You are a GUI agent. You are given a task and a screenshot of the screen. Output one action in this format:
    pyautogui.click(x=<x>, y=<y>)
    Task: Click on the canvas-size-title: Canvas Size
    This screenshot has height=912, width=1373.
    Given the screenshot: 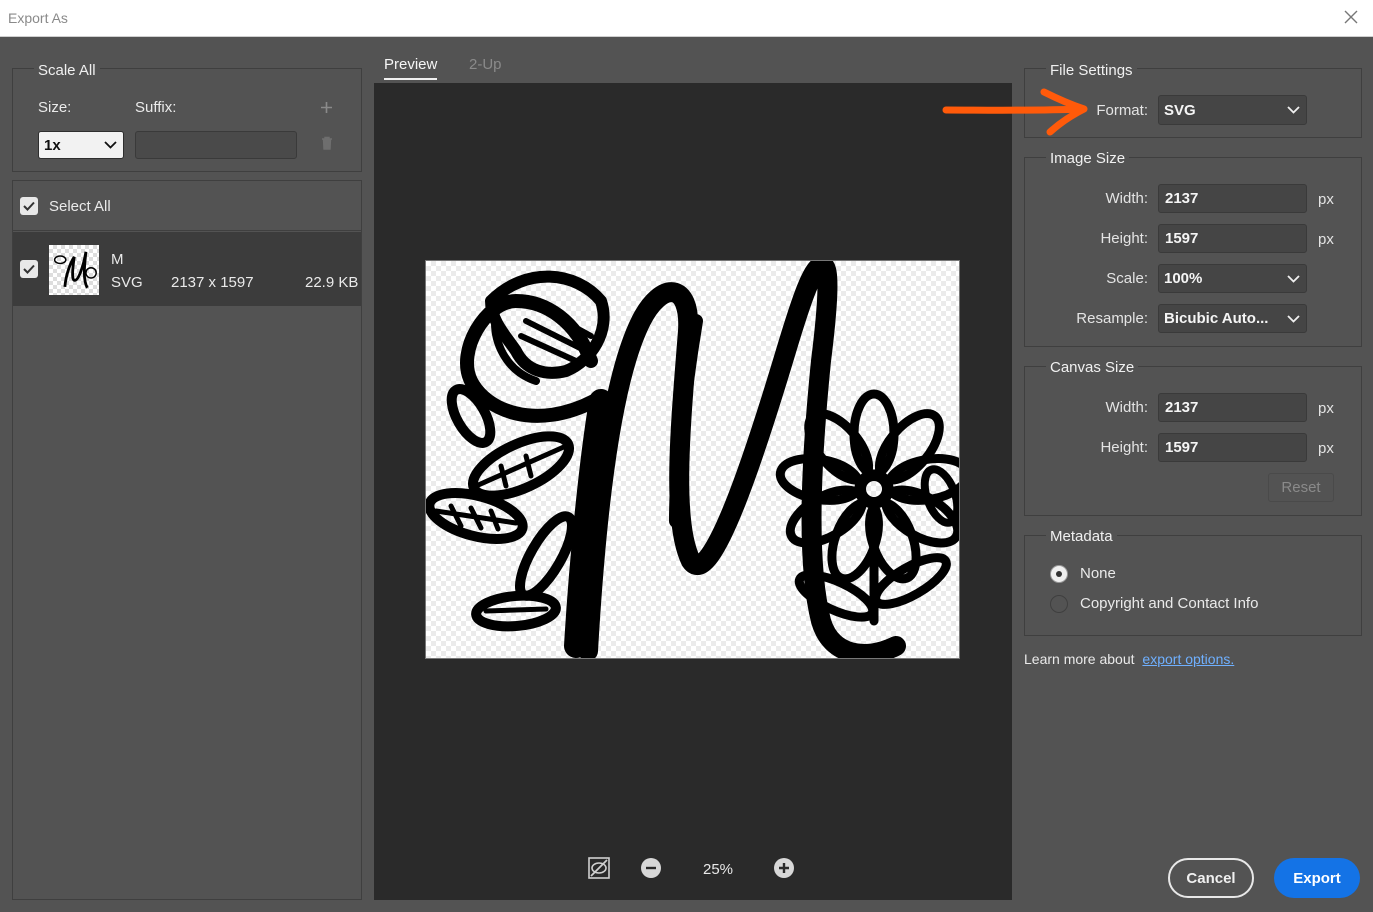 What is the action you would take?
    pyautogui.click(x=1092, y=367)
    